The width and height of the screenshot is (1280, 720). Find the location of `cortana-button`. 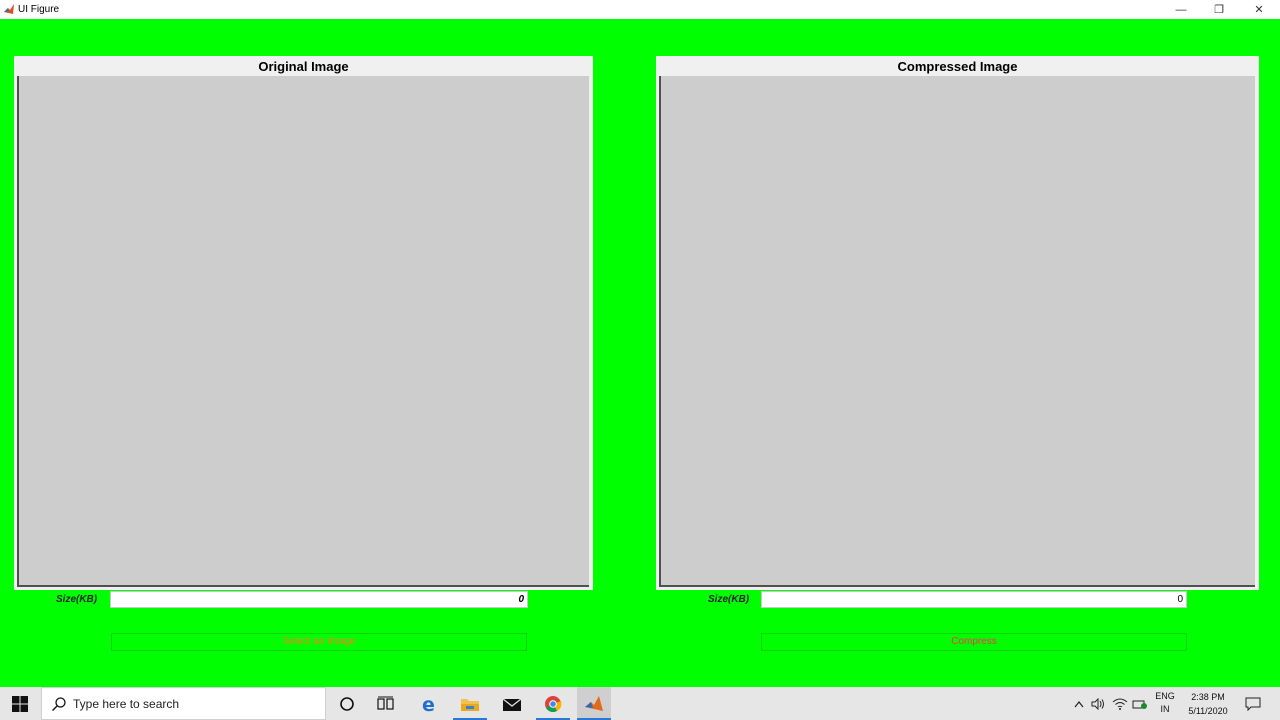

cortana-button is located at coordinates (347, 703).